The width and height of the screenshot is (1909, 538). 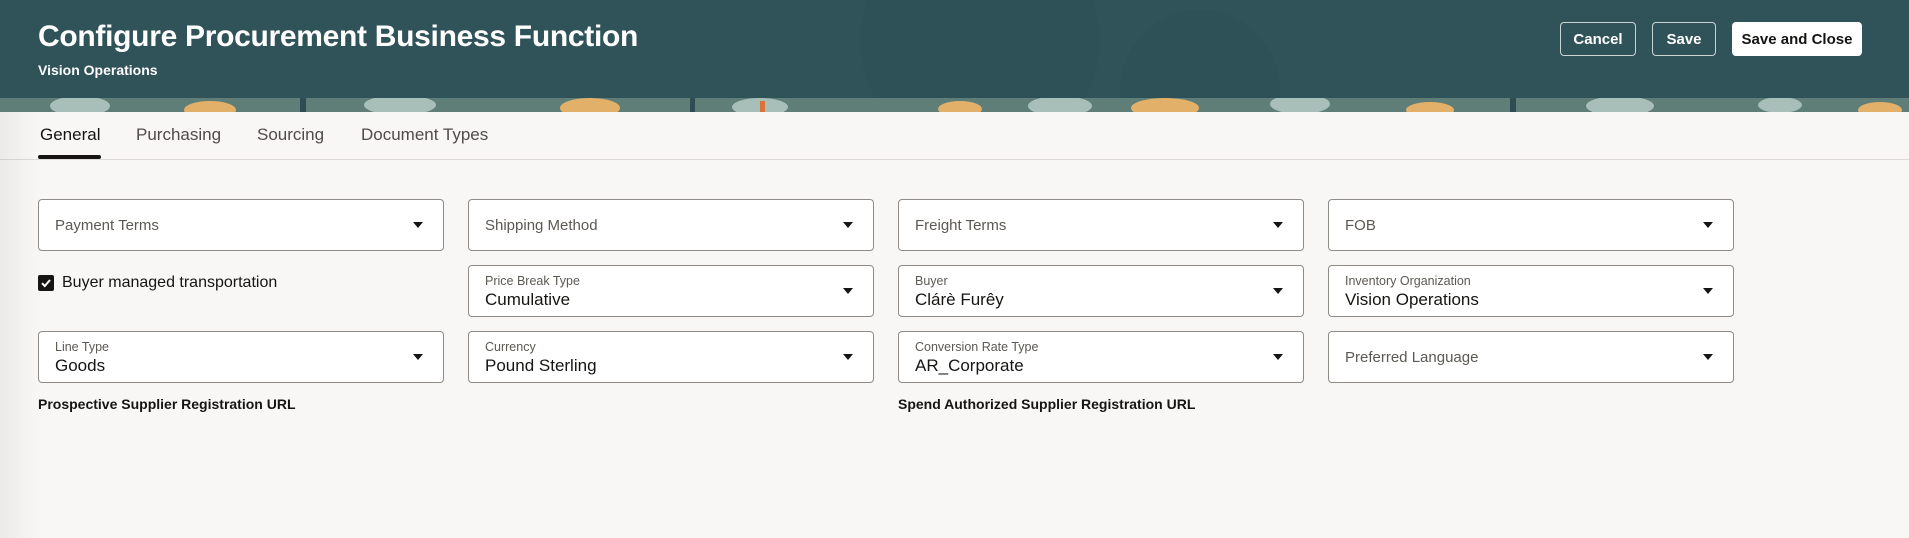 I want to click on inventory-organization-value: Vision Operations, so click(x=1412, y=299).